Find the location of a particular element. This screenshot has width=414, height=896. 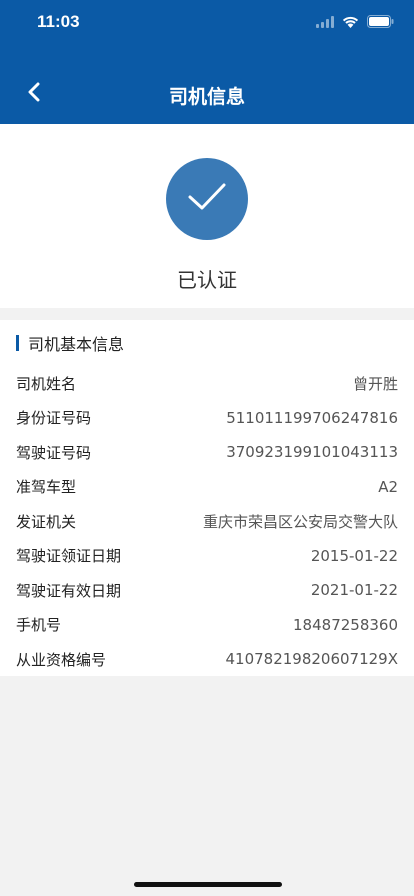

page-title: 司机信息 is located at coordinates (206, 97).